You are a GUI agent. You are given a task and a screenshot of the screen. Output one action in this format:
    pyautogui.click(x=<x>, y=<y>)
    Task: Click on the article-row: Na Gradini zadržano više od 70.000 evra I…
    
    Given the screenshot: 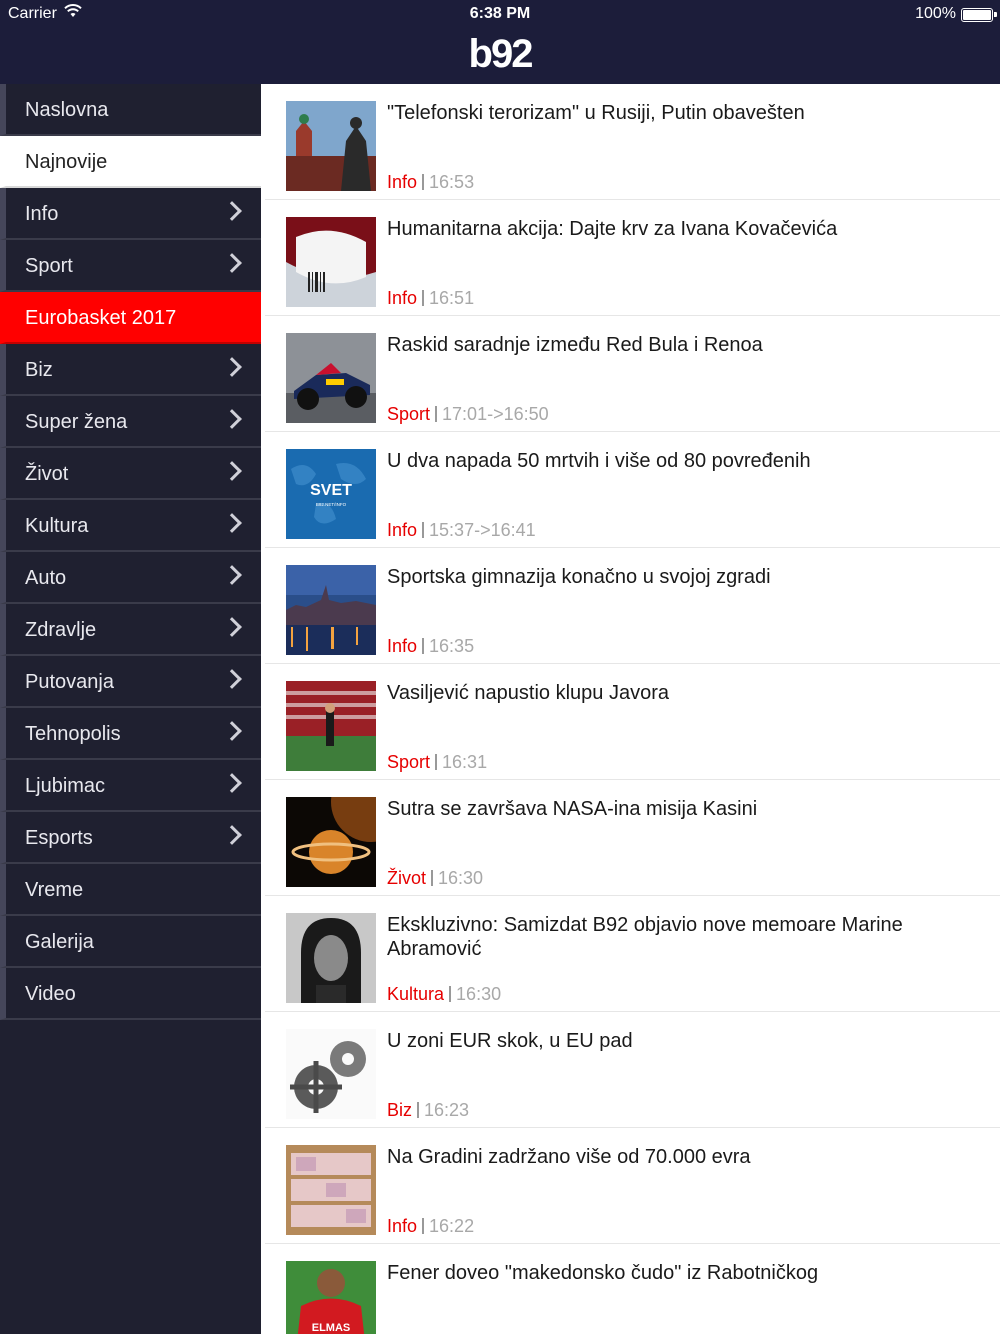 What is the action you would take?
    pyautogui.click(x=632, y=1186)
    